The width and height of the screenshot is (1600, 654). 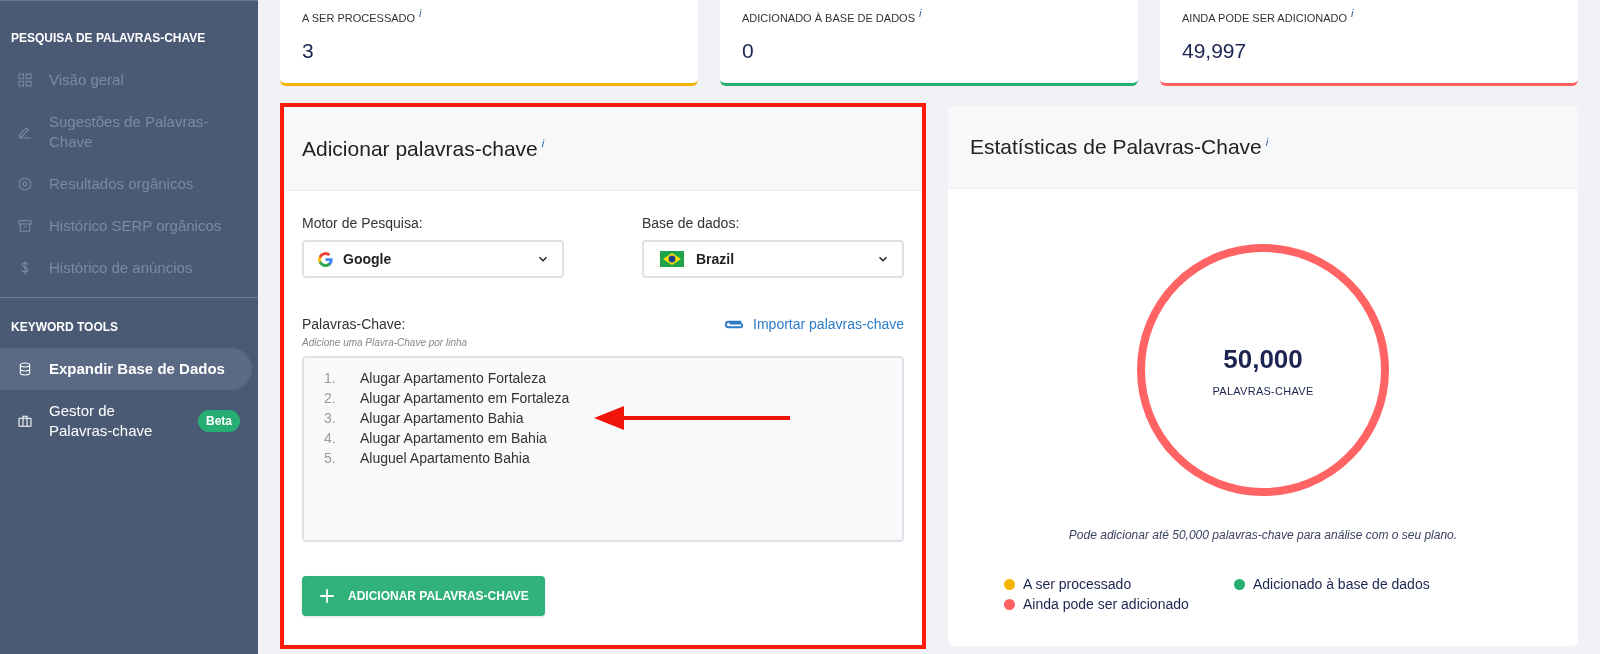 What do you see at coordinates (363, 223) in the screenshot?
I see `field-label: Motor de Pesquisa:` at bounding box center [363, 223].